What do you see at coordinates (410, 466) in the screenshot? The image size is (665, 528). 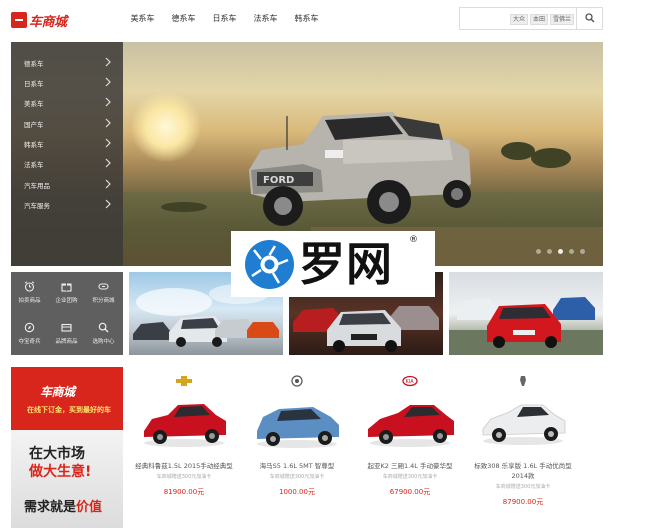 I see `product-name: 起亚K2 三厢1.4L 手动豪华型` at bounding box center [410, 466].